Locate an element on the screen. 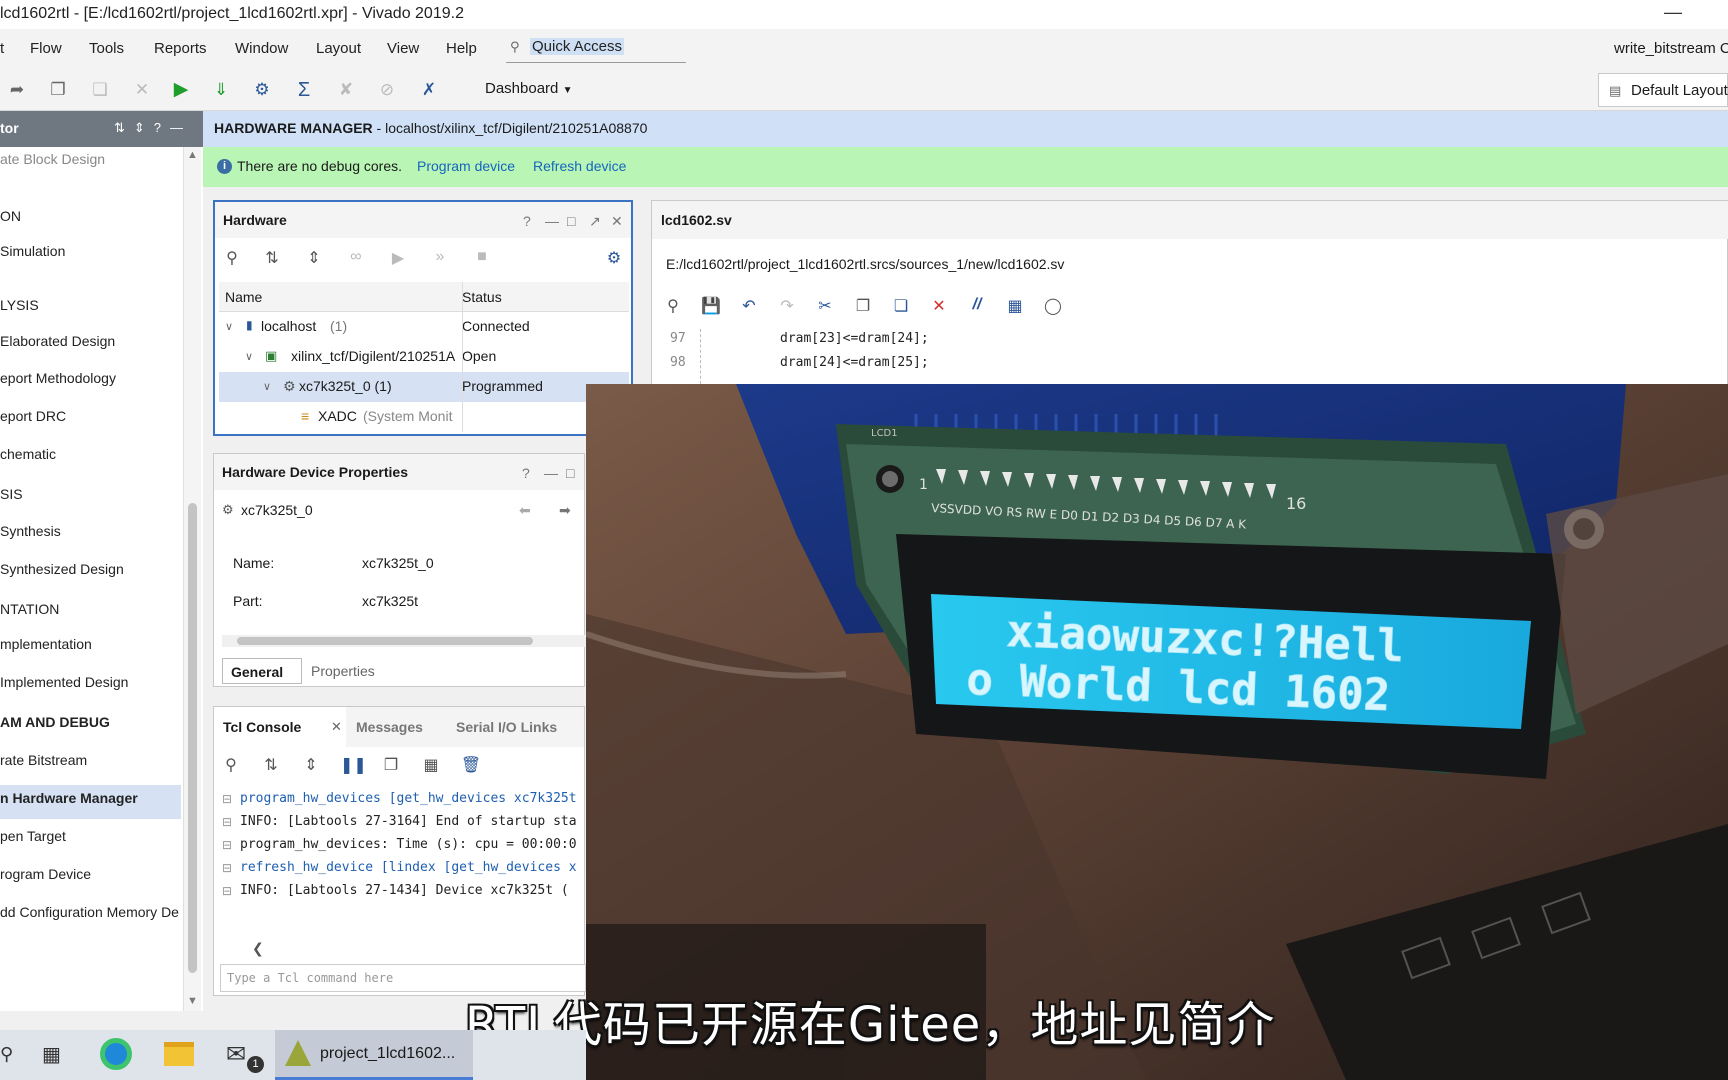 Image resolution: width=1728 pixels, height=1080 pixels. column-status: Status is located at coordinates (482, 297).